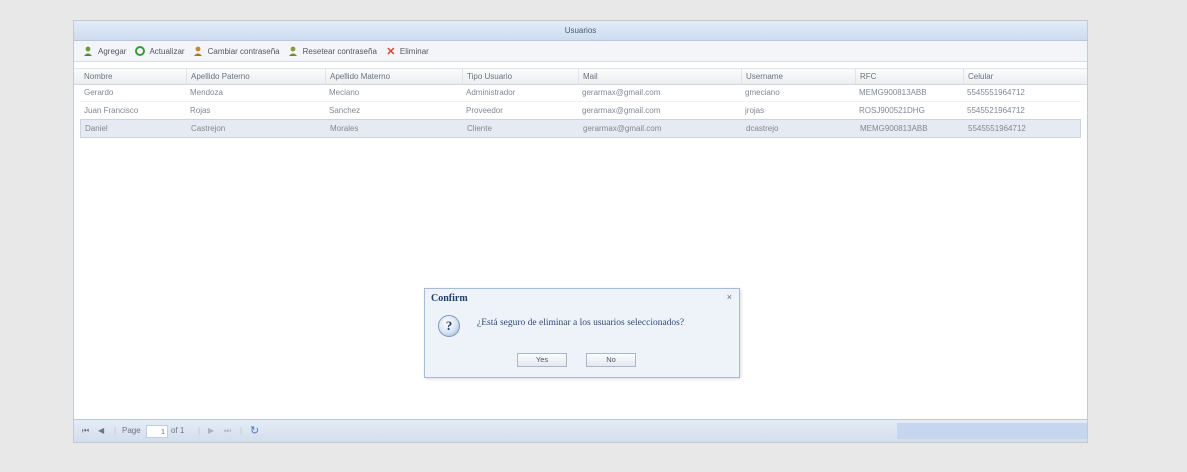 The width and height of the screenshot is (1187, 472). I want to click on cell-apellido-paterno: Mendoza, so click(206, 92).